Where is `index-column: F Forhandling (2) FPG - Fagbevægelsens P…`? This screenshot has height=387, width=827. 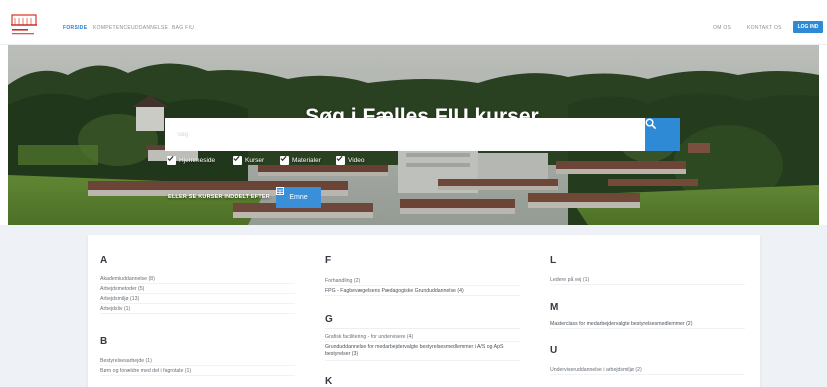
index-column: F Forhandling (2) FPG - Fagbevægelsens P… is located at coordinates (422, 311).